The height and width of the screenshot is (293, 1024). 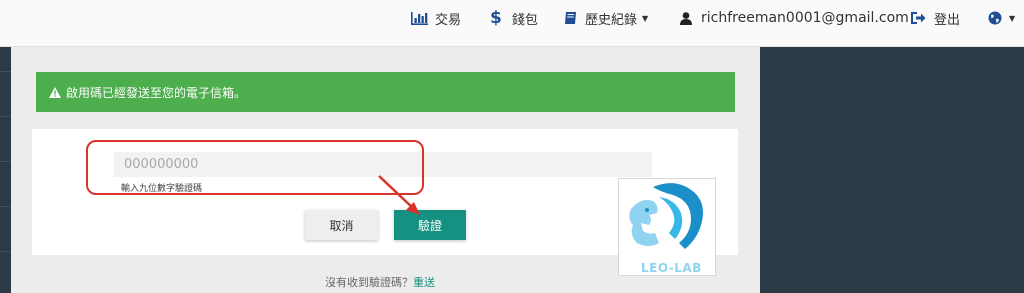 I want to click on alert-message: 啟用碼已經發送至您的電子信箱。, so click(x=156, y=92).